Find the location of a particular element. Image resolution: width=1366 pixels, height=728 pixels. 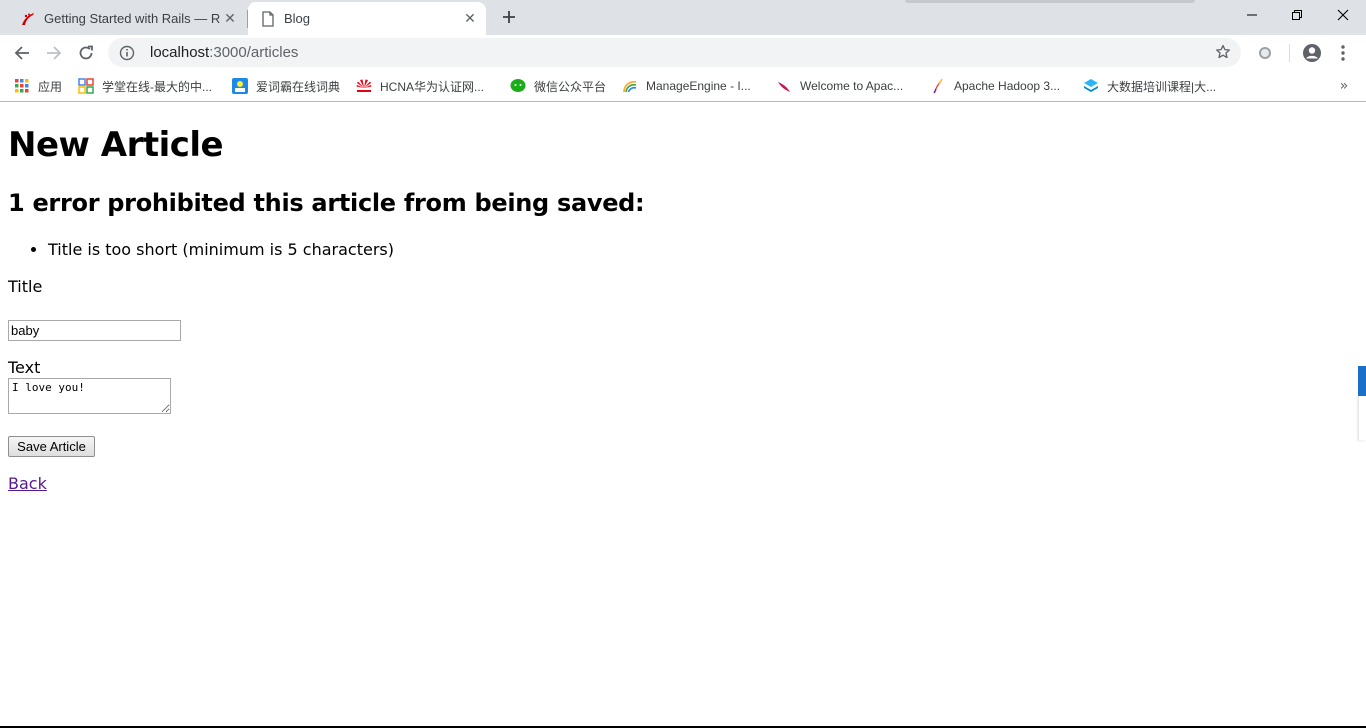

side-widget-body is located at coordinates (1362, 418).